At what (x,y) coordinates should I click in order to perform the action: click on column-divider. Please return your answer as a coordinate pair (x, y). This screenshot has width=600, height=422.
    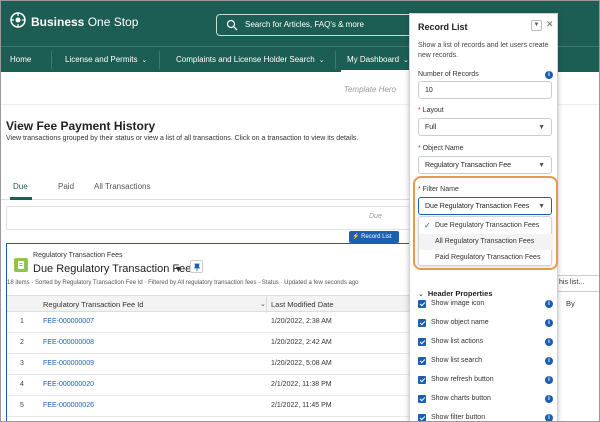
    Looking at the image, I should click on (266, 304).